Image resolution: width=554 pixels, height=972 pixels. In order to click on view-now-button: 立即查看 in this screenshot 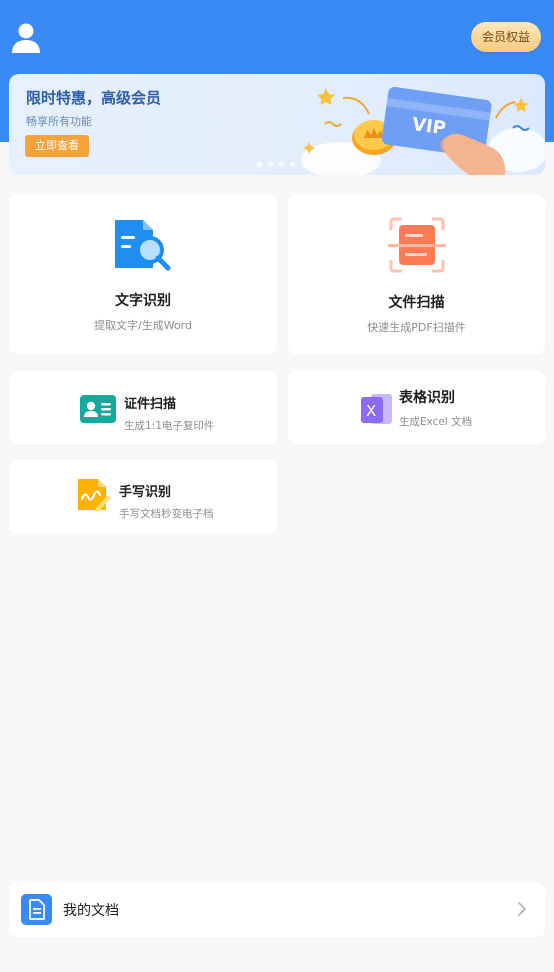, I will do `click(57, 146)`.